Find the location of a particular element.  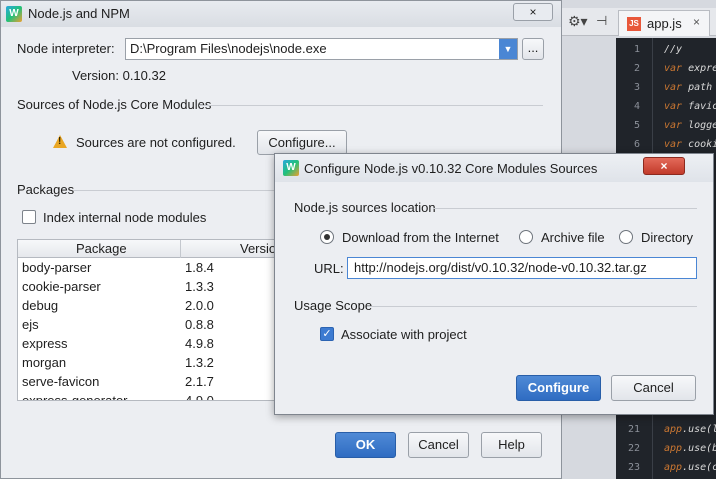

line-number: 2 is located at coordinates (636, 68).